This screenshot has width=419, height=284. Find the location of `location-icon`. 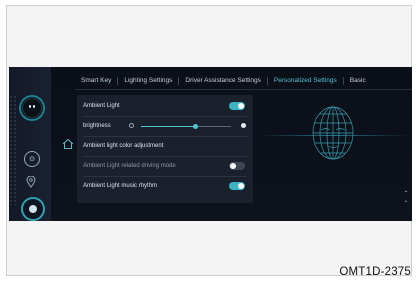

location-icon is located at coordinates (31, 182).